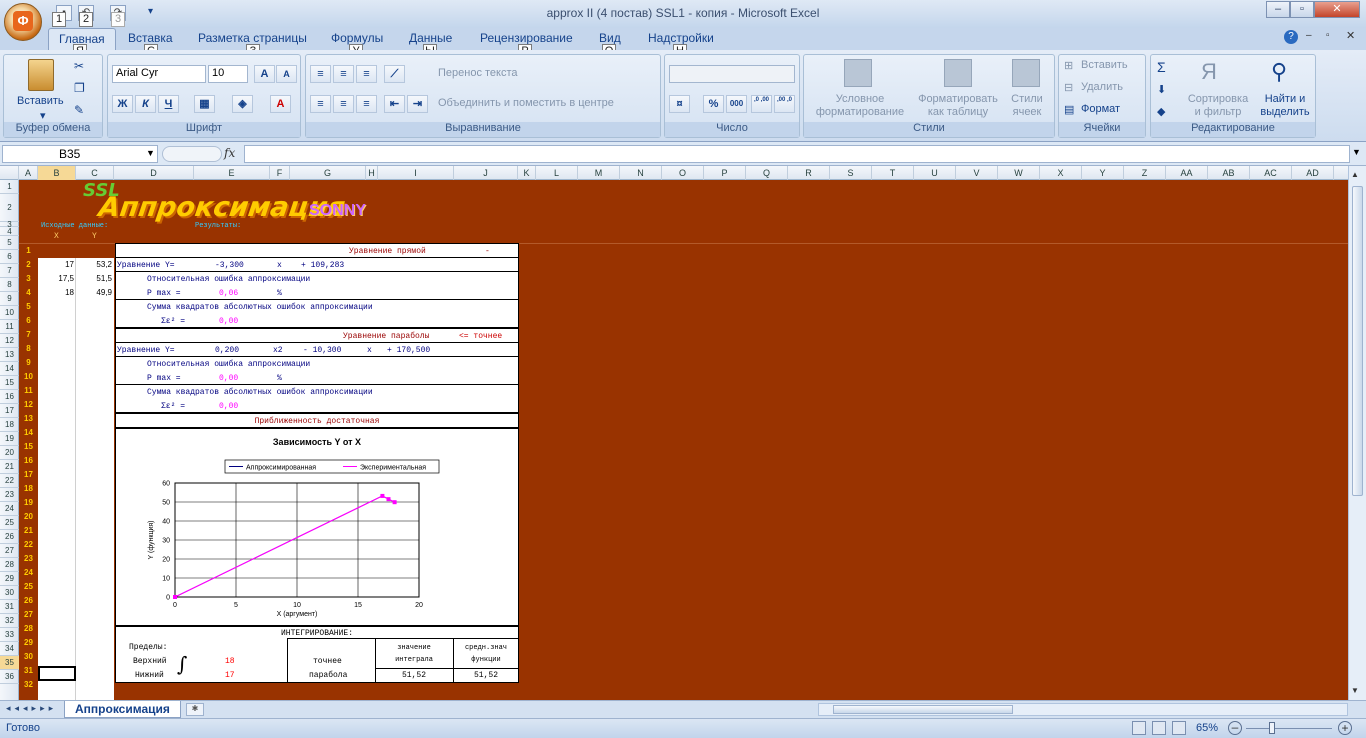 This screenshot has width=1366, height=738. What do you see at coordinates (977, 173) in the screenshot?
I see `col-header: V` at bounding box center [977, 173].